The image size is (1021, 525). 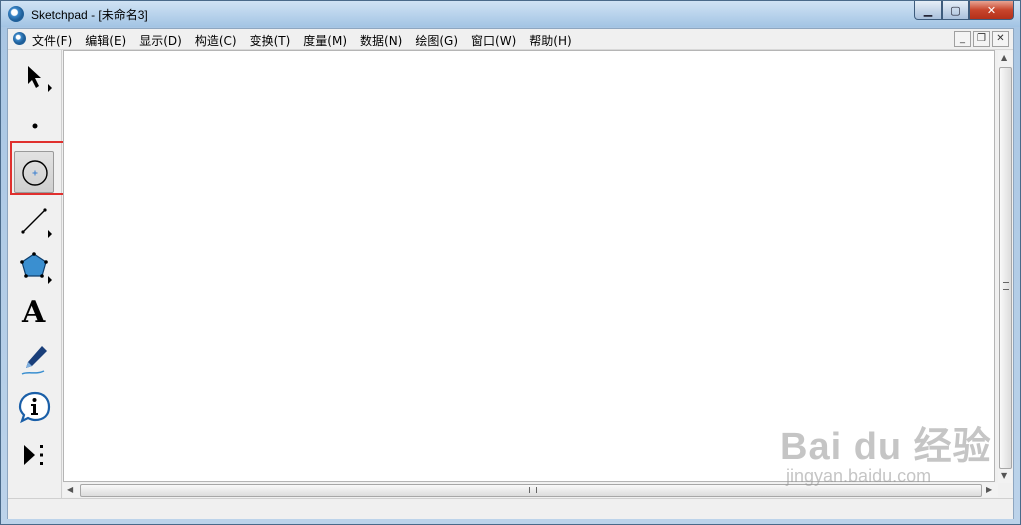 I want to click on horizontal-scrollbar: ◀ ▶, so click(x=530, y=490).